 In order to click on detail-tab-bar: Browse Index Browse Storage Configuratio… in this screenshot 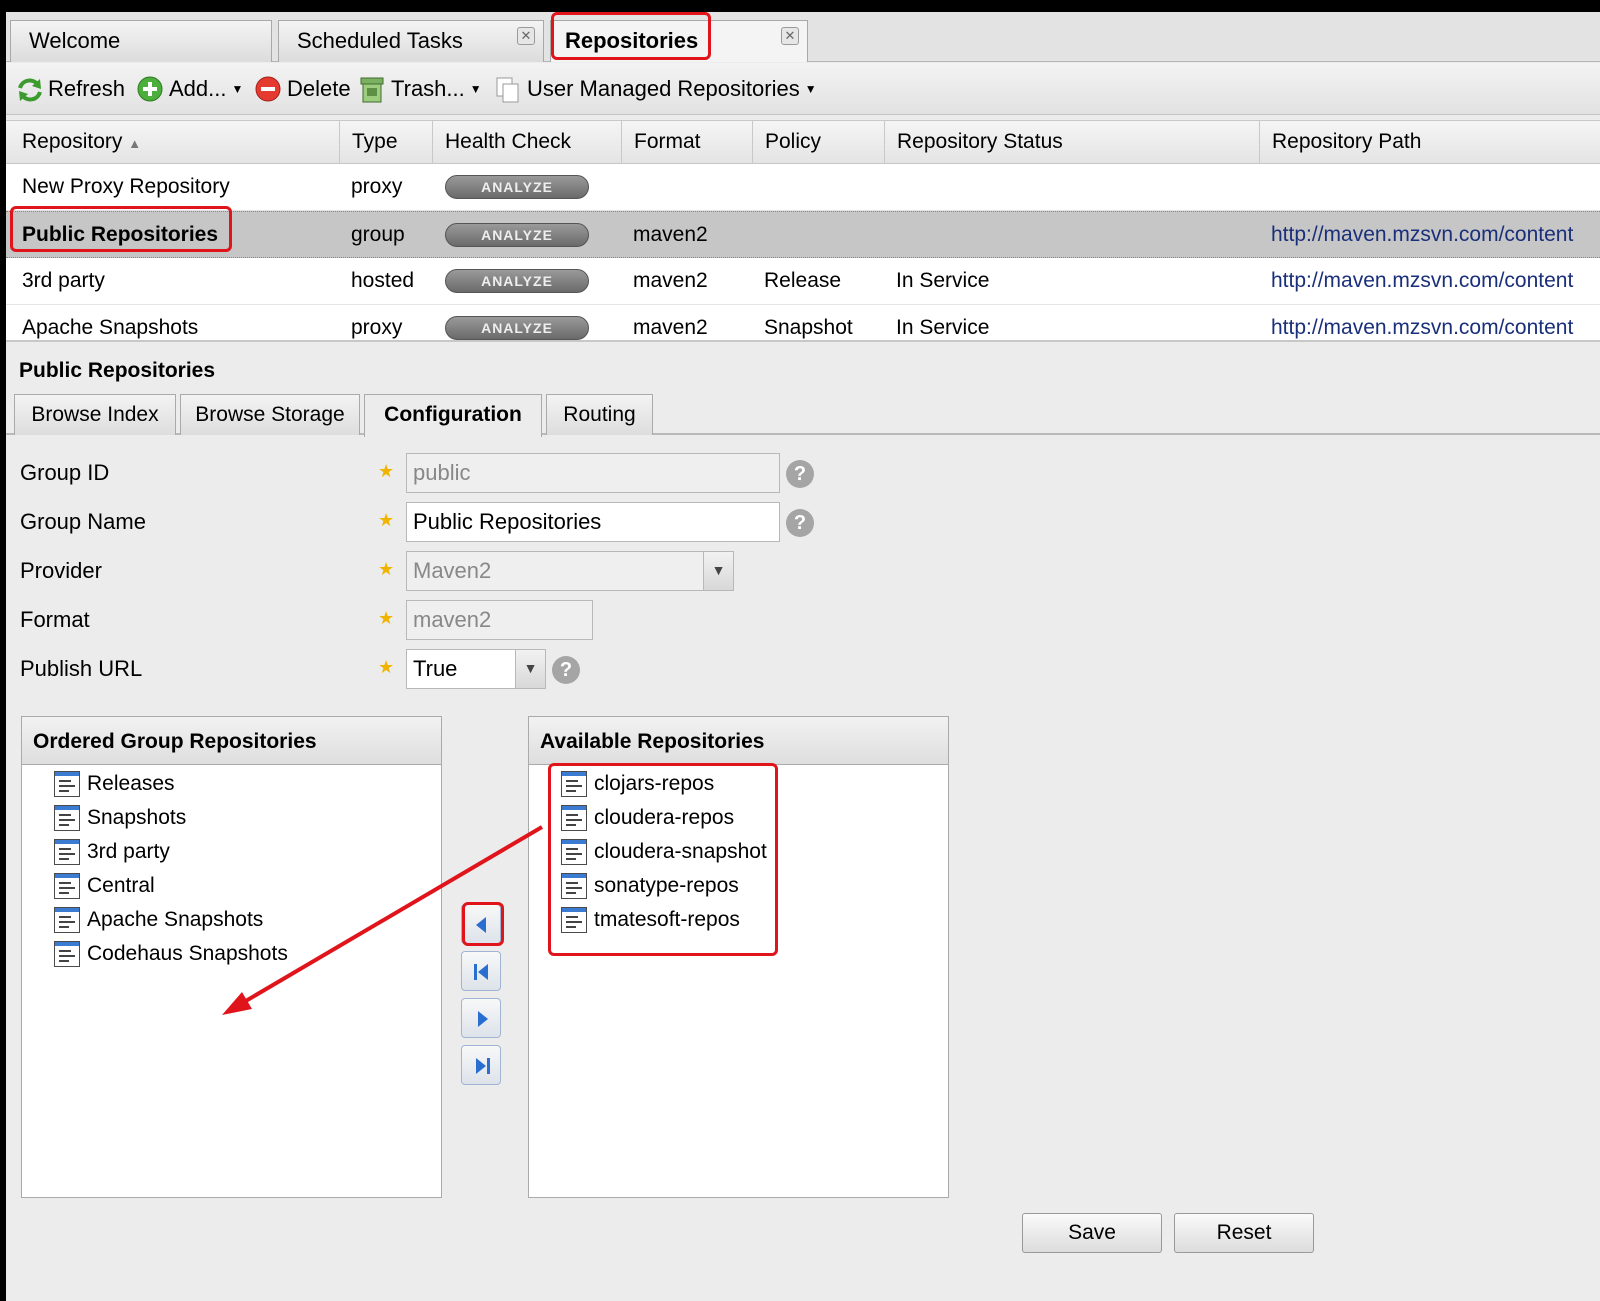, I will do `click(803, 414)`.